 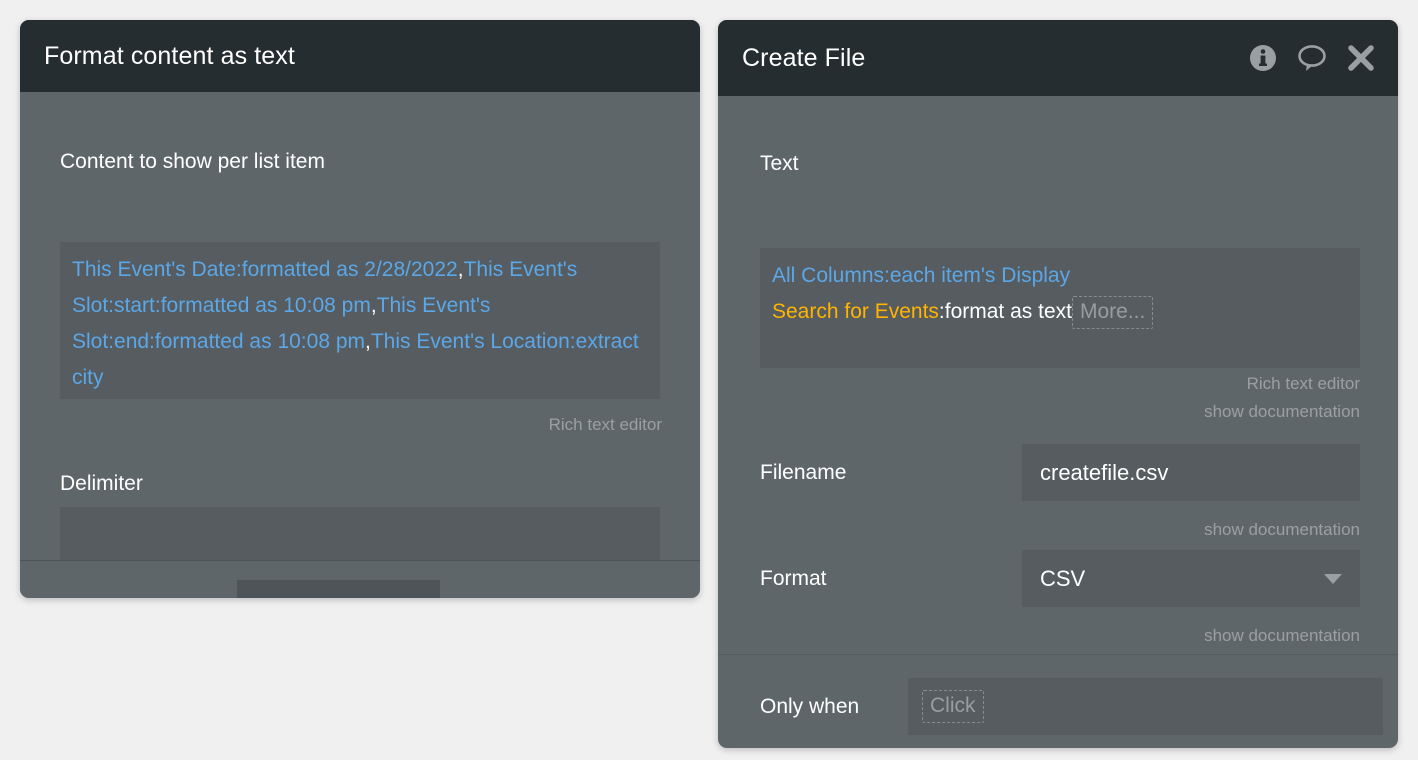 I want to click on show-documentation-format: show documentation, so click(x=1282, y=636).